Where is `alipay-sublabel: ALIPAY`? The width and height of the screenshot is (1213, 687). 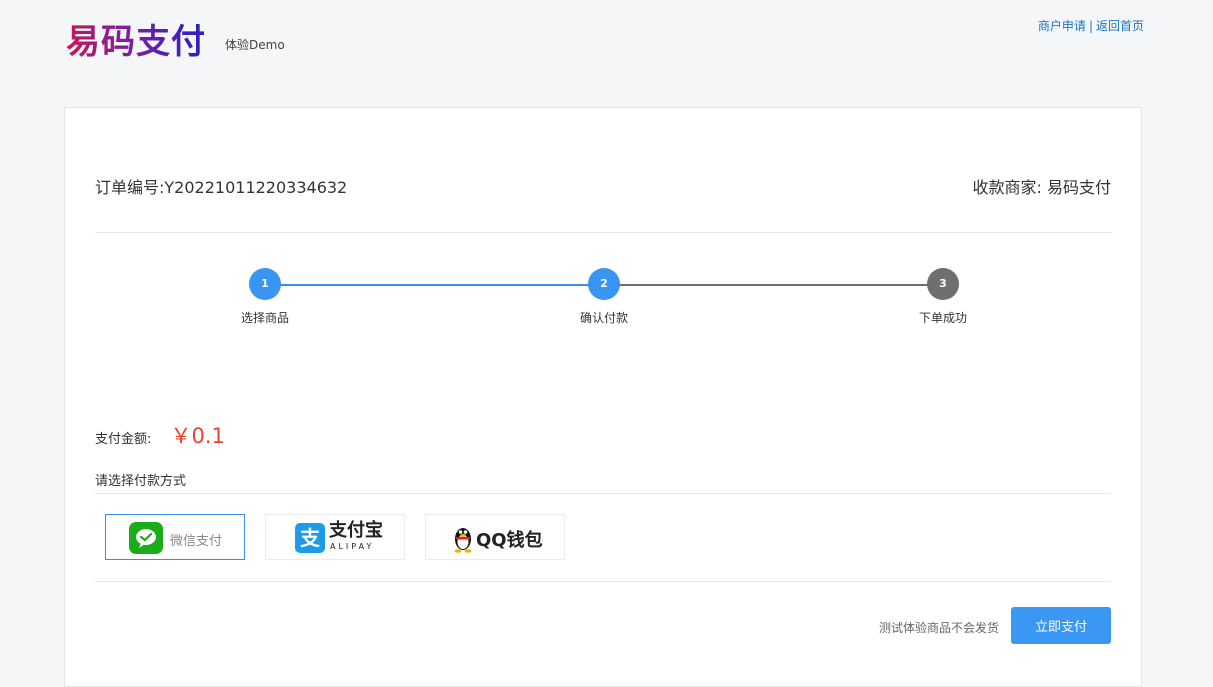 alipay-sublabel: ALIPAY is located at coordinates (352, 546).